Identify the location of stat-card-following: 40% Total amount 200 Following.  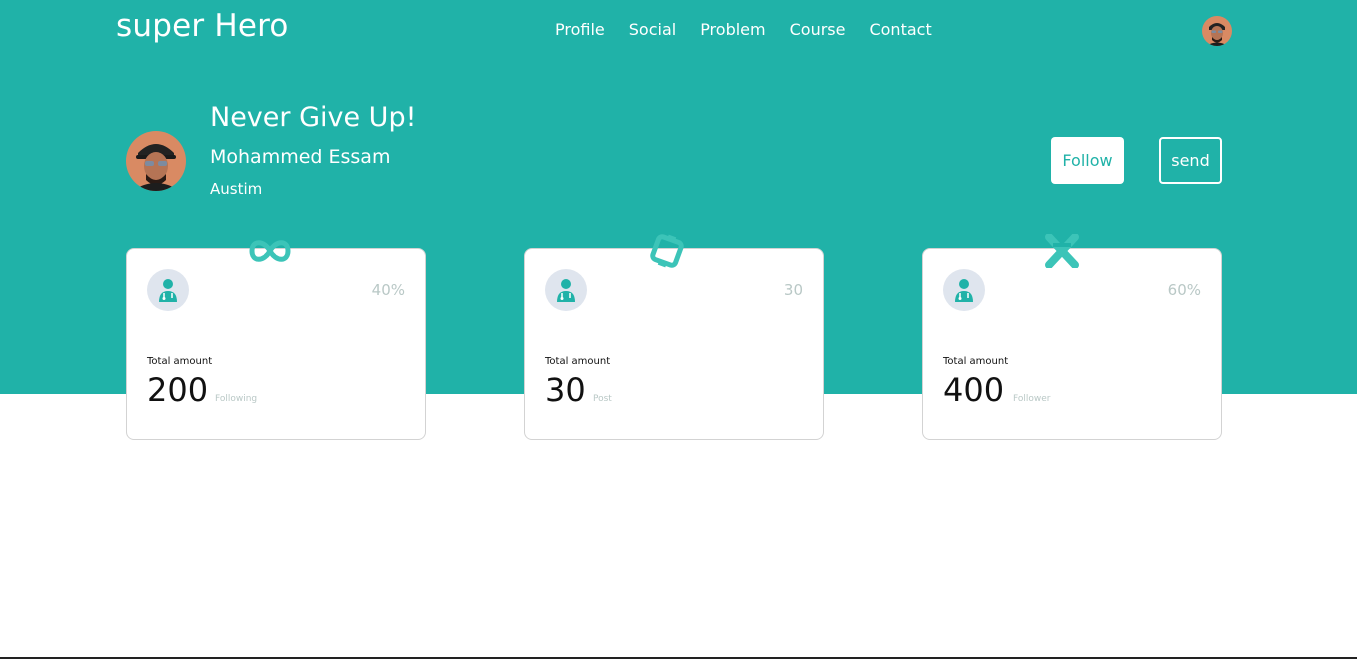
(276, 340).